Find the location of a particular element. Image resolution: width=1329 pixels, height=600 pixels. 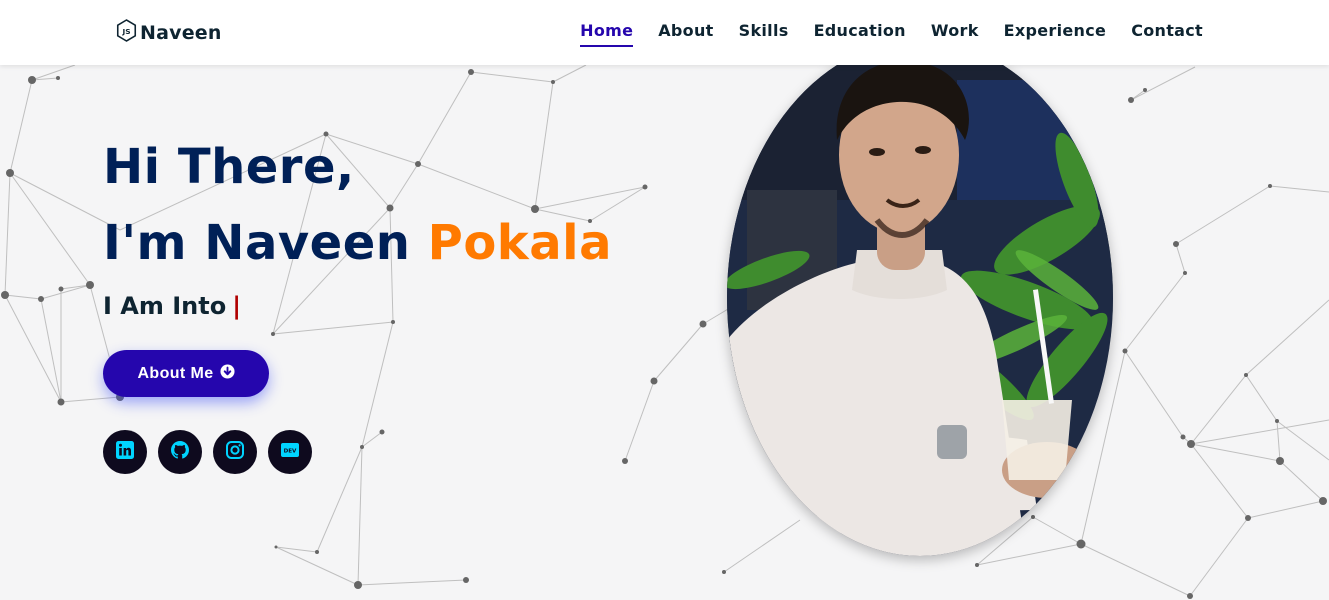

brand-name: Naveen is located at coordinates (181, 32).